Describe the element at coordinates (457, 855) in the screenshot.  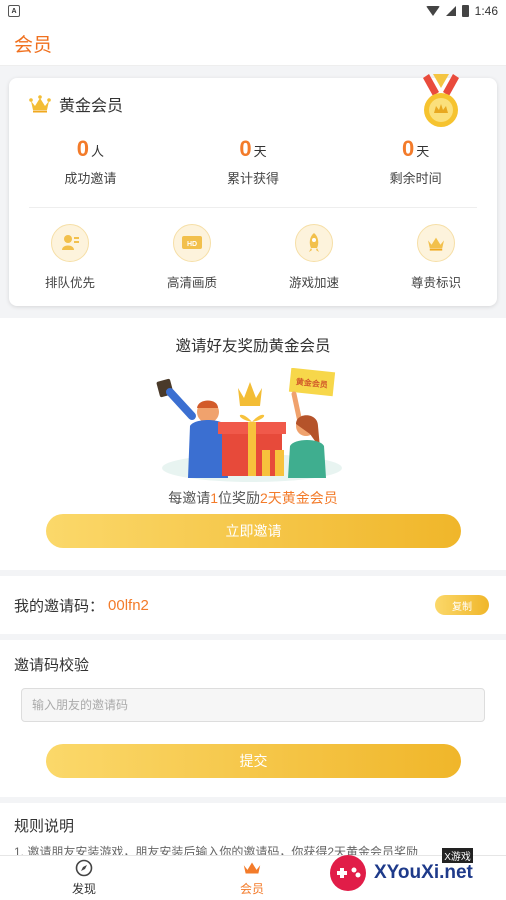
I see `watermark-small: X游戏` at that location.